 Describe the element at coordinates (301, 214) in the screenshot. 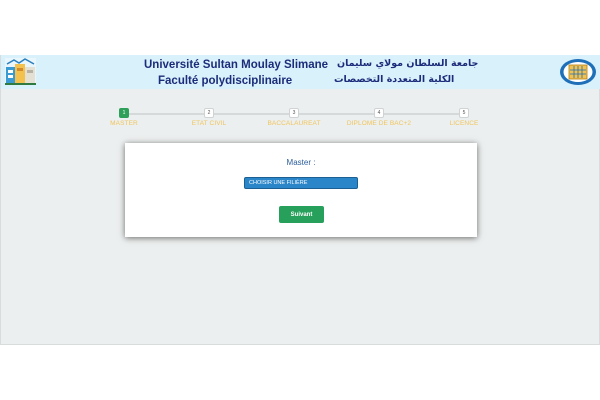

I see `next-button: Suivant` at that location.